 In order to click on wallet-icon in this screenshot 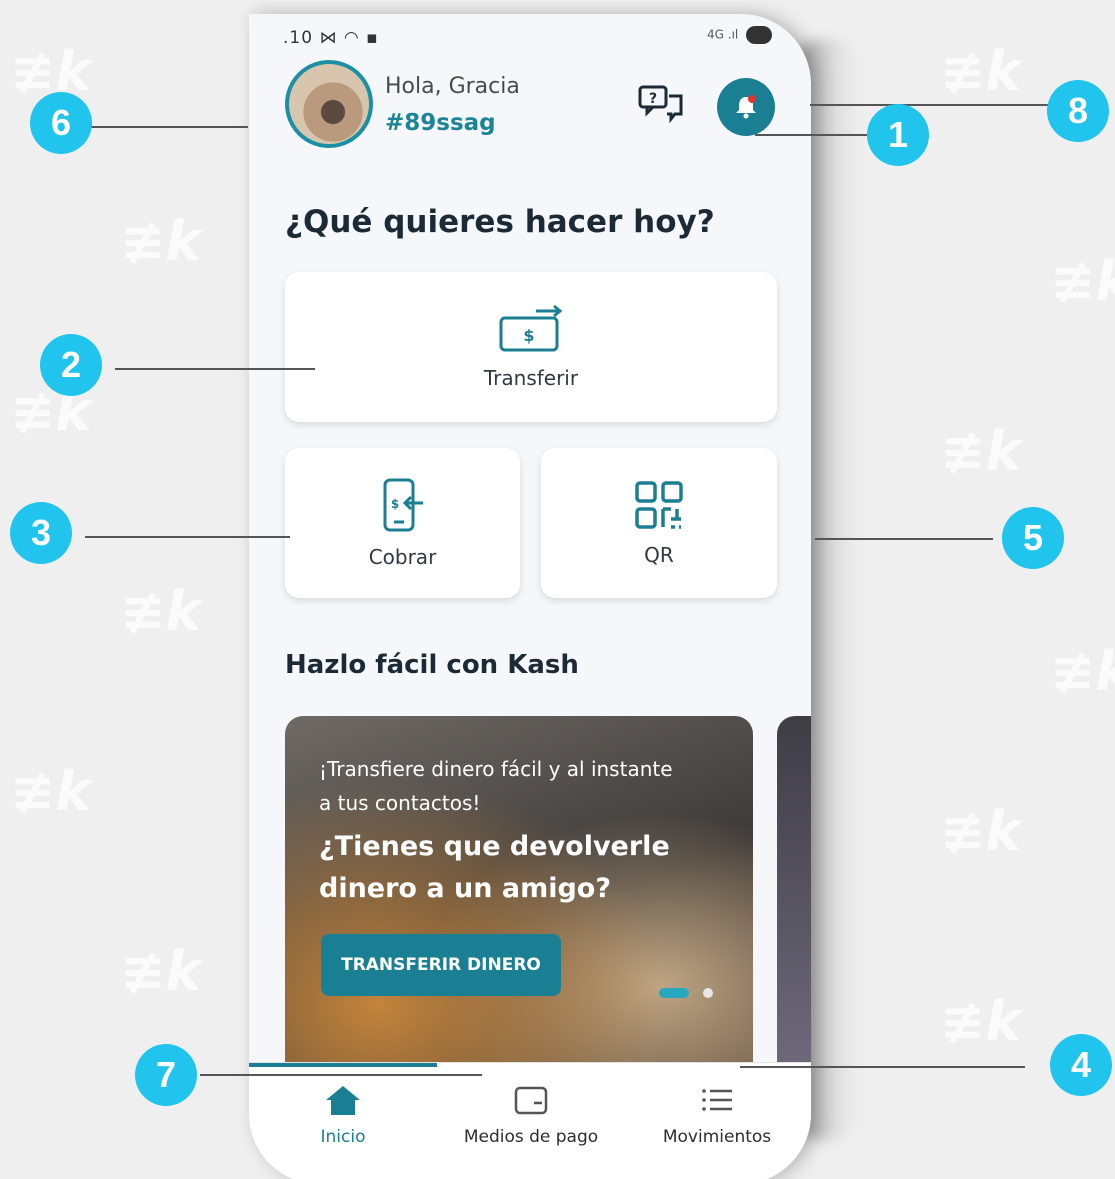, I will do `click(531, 1100)`.